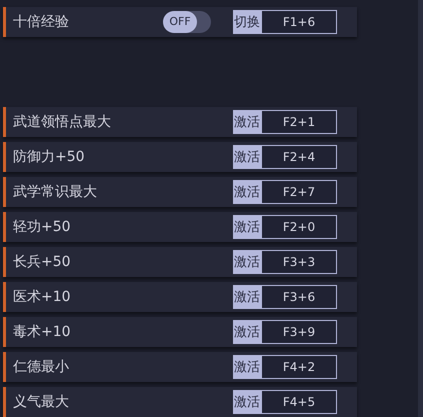 The height and width of the screenshot is (417, 423). What do you see at coordinates (299, 122) in the screenshot?
I see `hotkey-label: F2+1` at bounding box center [299, 122].